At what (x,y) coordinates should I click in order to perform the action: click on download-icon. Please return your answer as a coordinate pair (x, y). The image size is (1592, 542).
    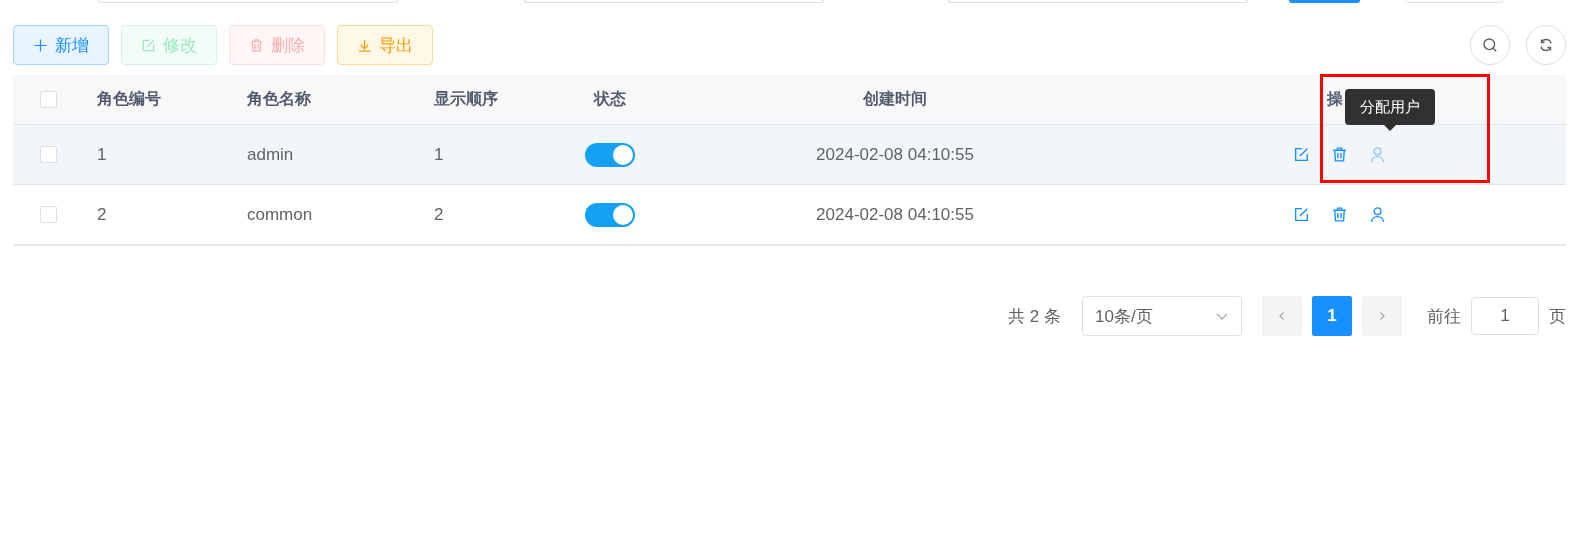
    Looking at the image, I should click on (364, 45).